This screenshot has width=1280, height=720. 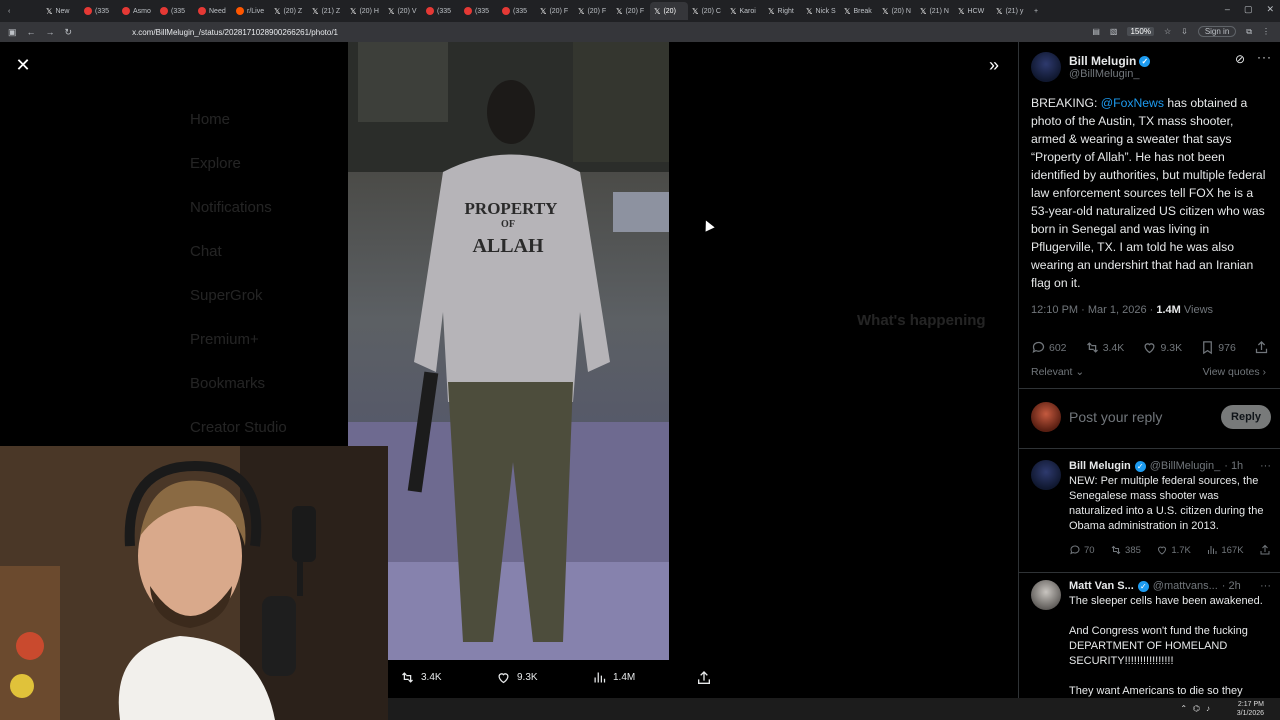 What do you see at coordinates (1218, 347) in the screenshot?
I see `bookmark-stat: 976` at bounding box center [1218, 347].